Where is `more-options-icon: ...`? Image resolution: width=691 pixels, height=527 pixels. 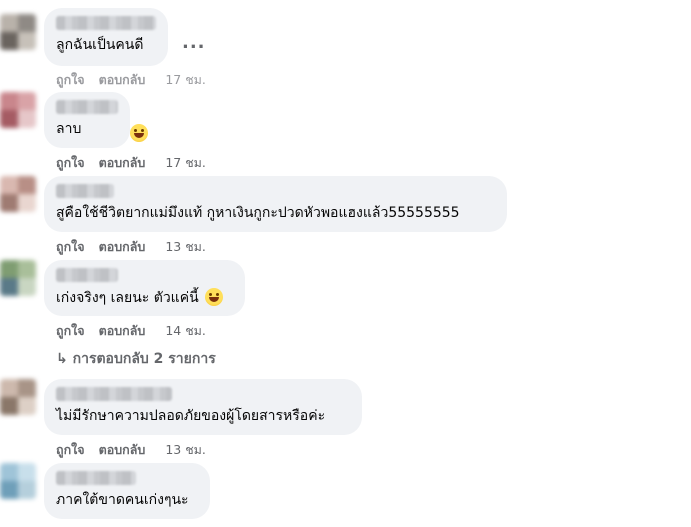 more-options-icon: ... is located at coordinates (194, 42).